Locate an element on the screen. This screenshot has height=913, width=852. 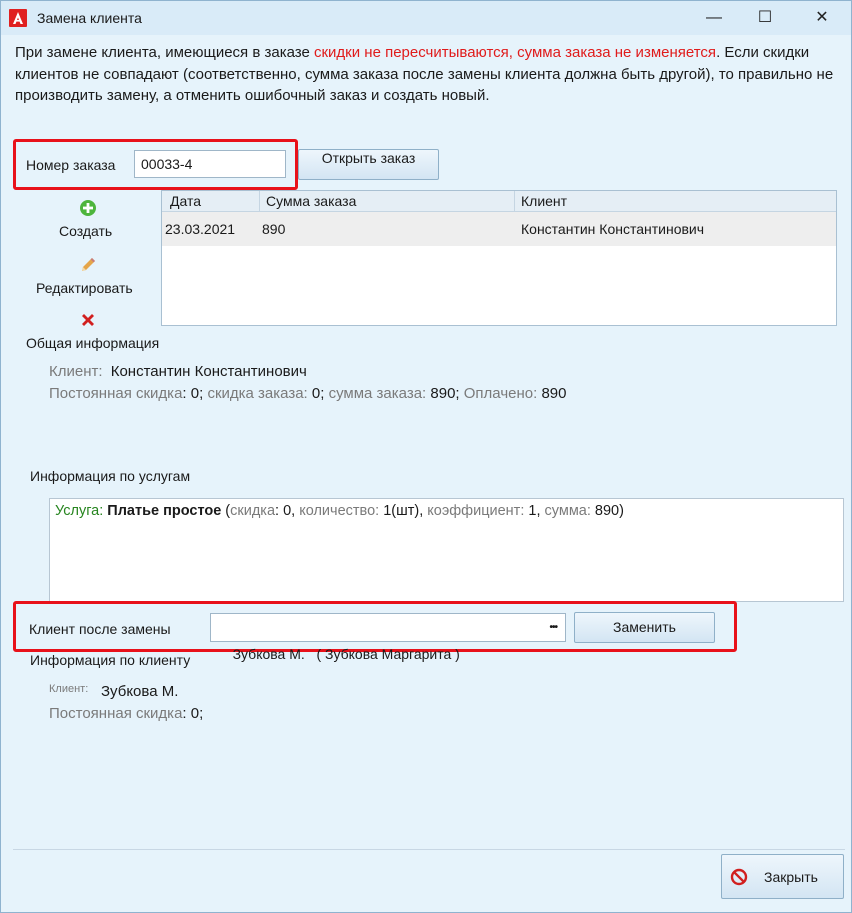
app-logo-icon is located at coordinates (18, 18).